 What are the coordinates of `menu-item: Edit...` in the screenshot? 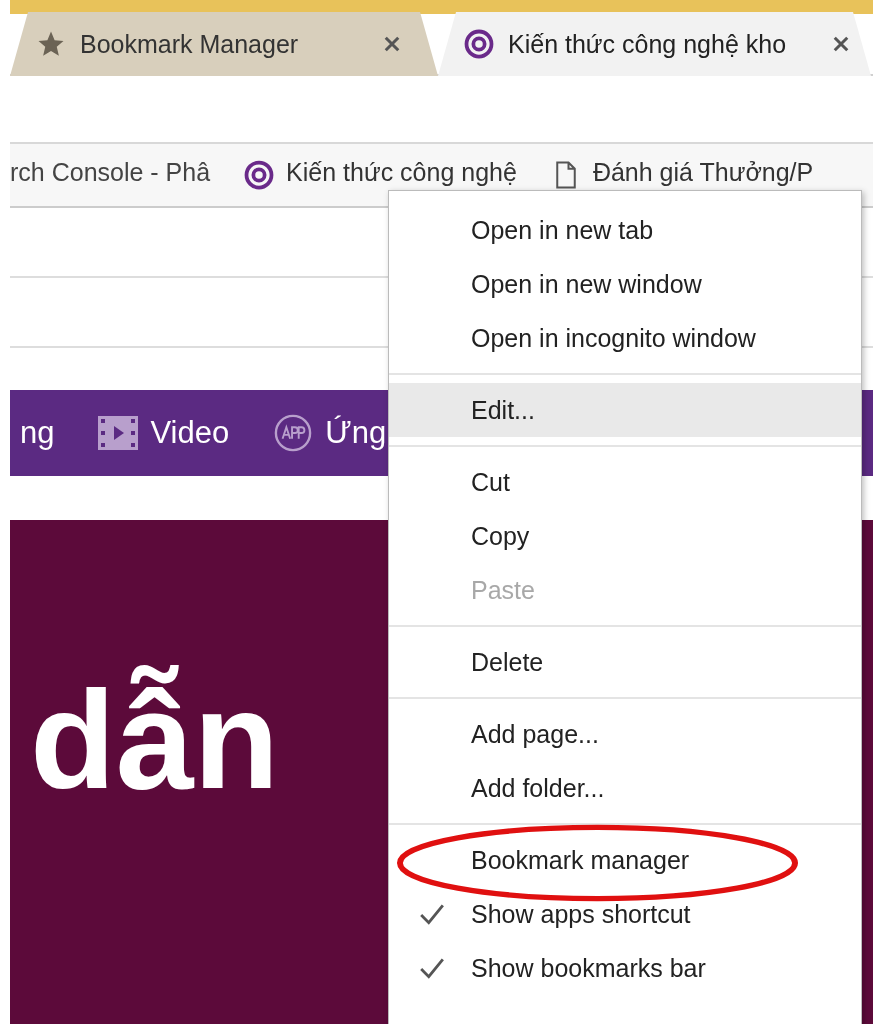 It's located at (625, 410).